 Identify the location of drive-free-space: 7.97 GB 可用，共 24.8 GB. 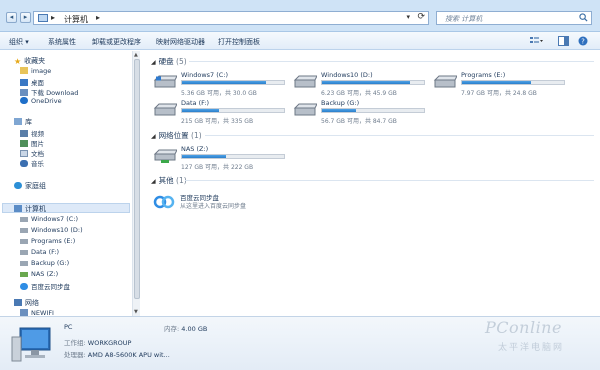
(499, 93).